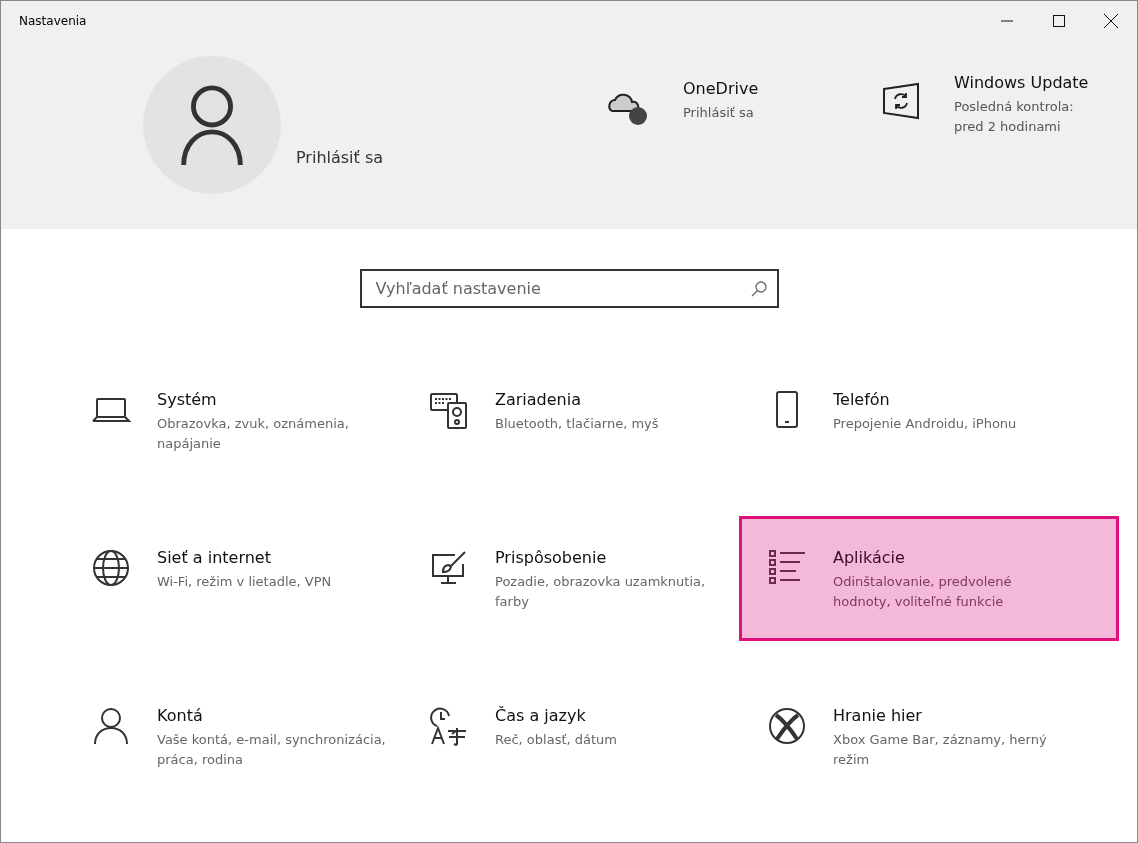  What do you see at coordinates (878, 715) in the screenshot?
I see `category-title: Hranie hier` at bounding box center [878, 715].